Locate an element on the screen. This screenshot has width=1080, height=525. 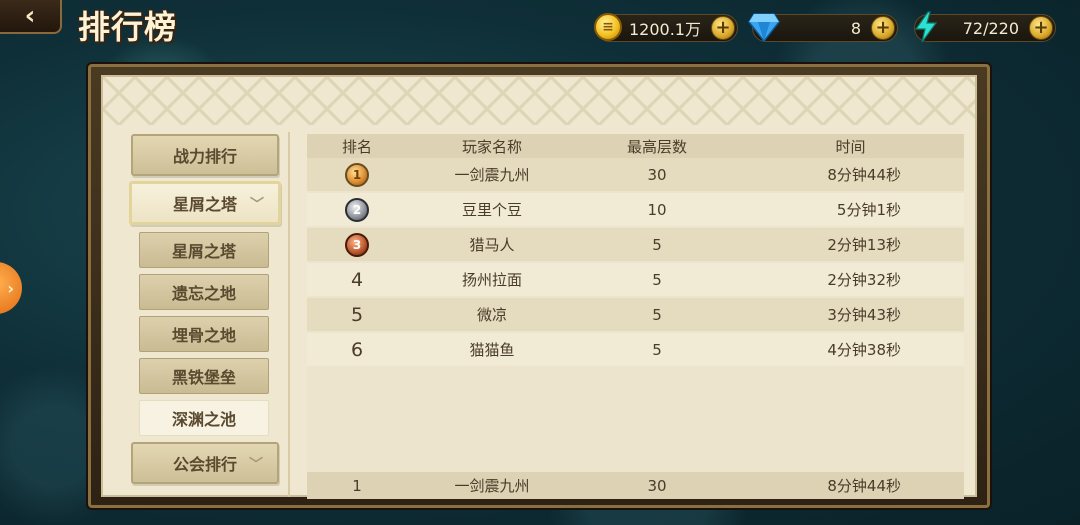
table-header: 排名 玩家名称 最高层数 时间 is located at coordinates (635, 146).